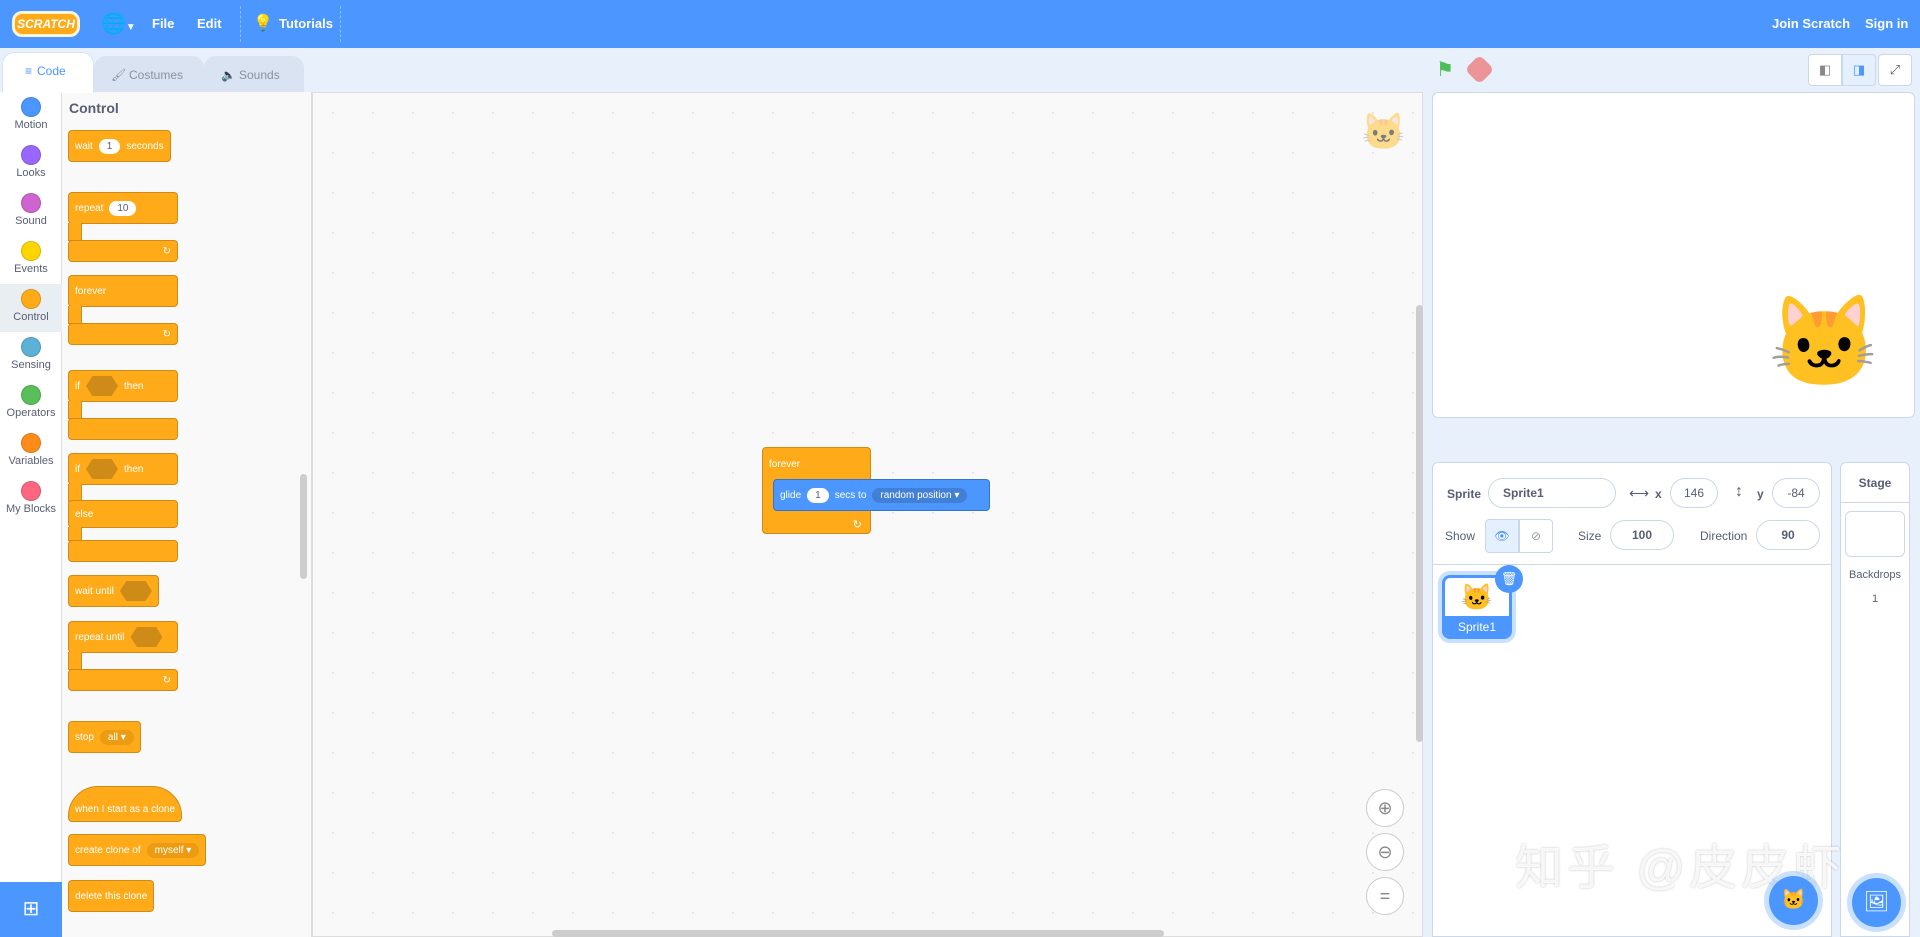 Image resolution: width=1920 pixels, height=937 pixels. What do you see at coordinates (123, 291) in the screenshot?
I see `block-forever: forever` at bounding box center [123, 291].